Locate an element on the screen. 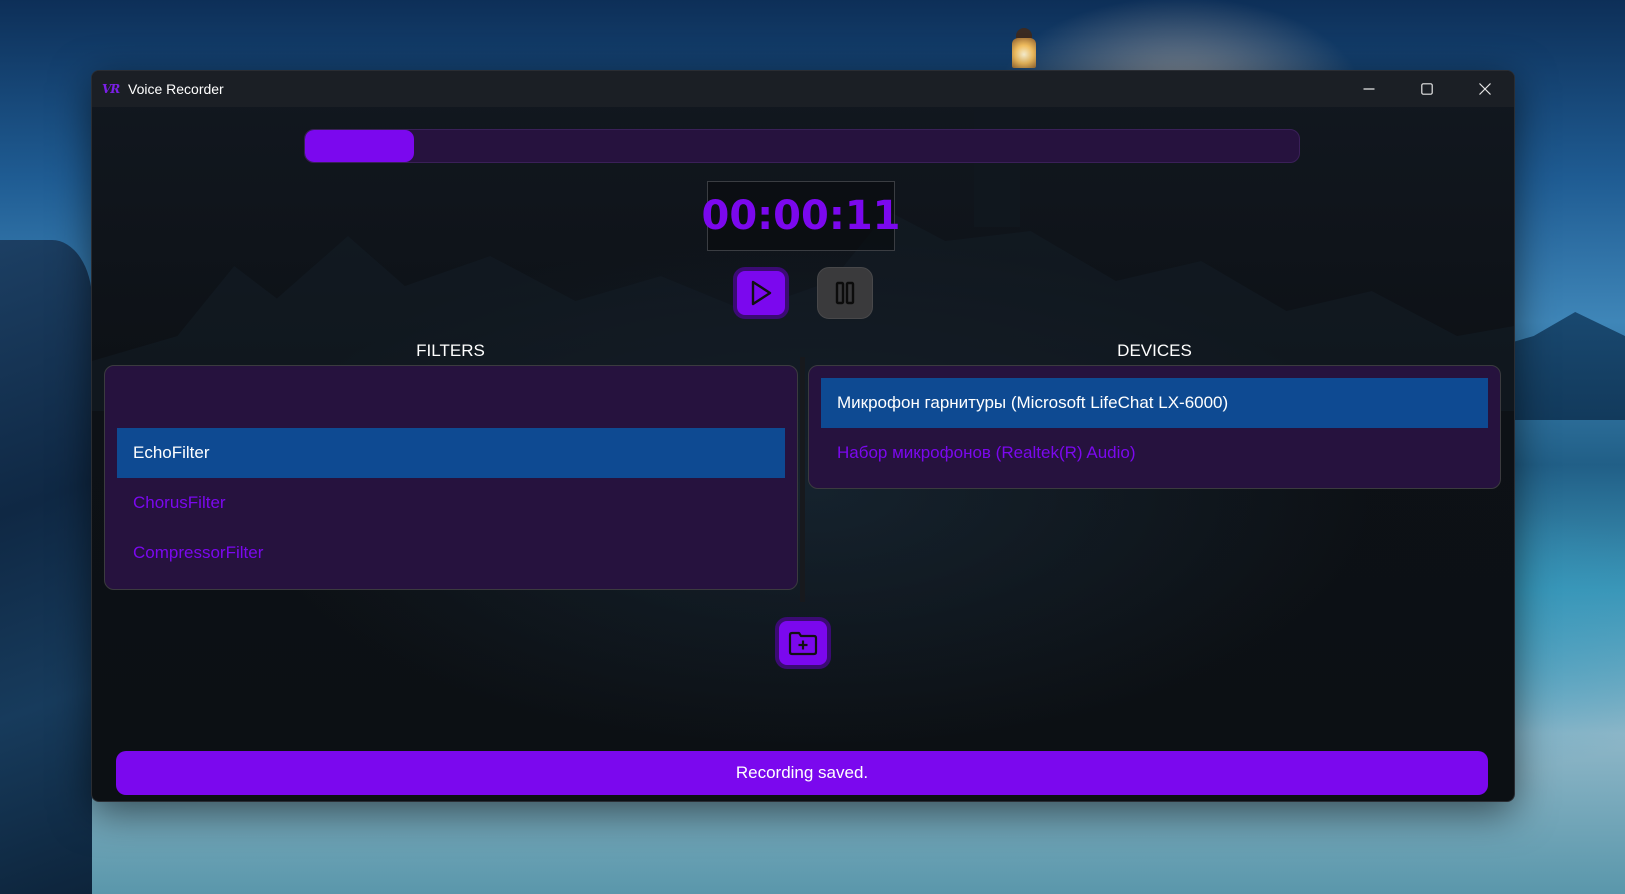 The image size is (1625, 894). open-folder-button is located at coordinates (803, 643).